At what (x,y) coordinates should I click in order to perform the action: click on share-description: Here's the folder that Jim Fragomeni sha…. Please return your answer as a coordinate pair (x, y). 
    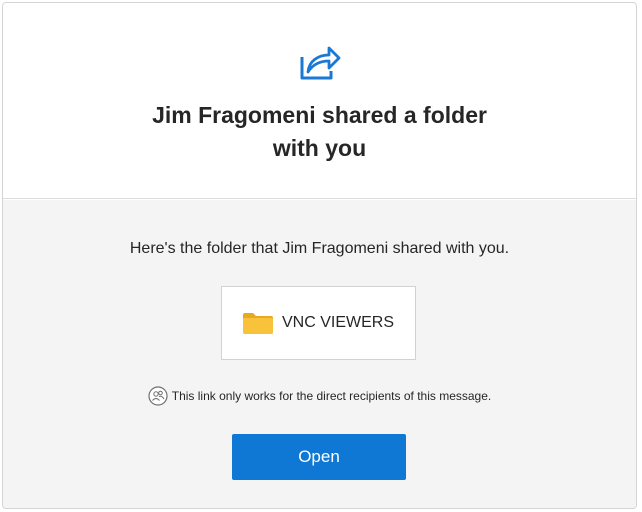
    Looking at the image, I should click on (319, 248).